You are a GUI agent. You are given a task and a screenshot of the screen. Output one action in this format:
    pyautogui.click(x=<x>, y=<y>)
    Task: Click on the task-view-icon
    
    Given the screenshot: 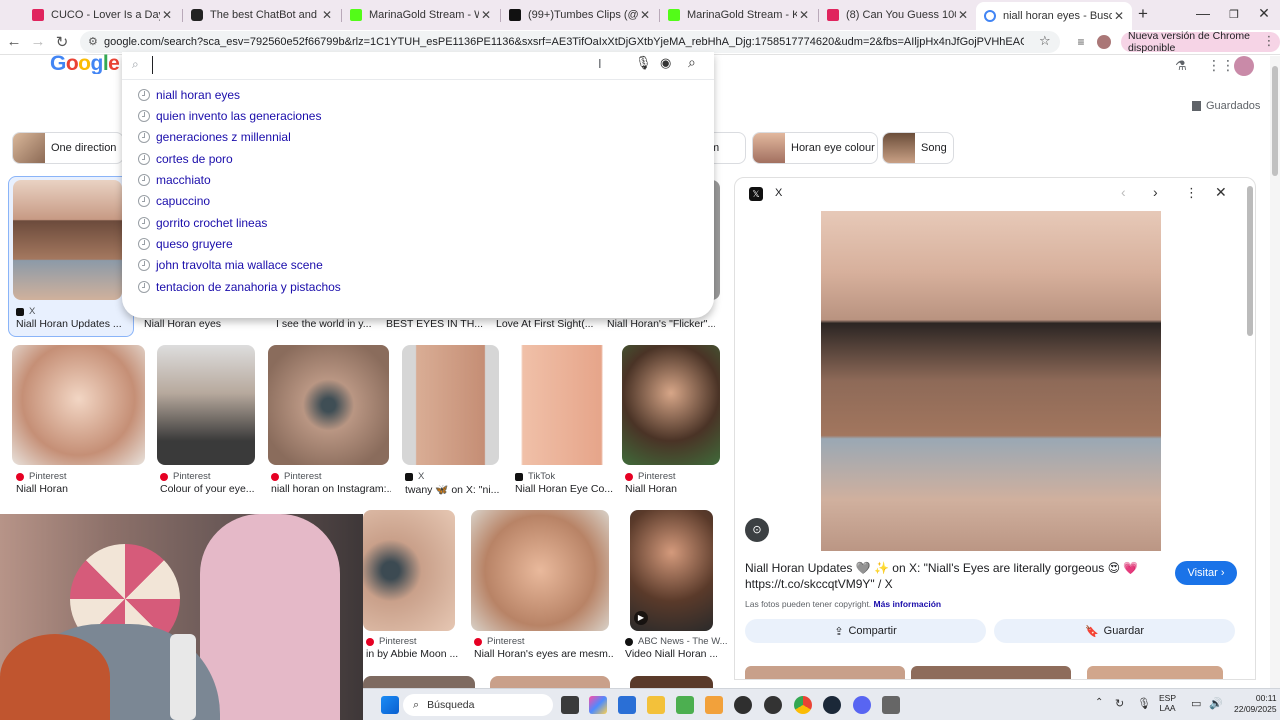 What is the action you would take?
    pyautogui.click(x=570, y=705)
    